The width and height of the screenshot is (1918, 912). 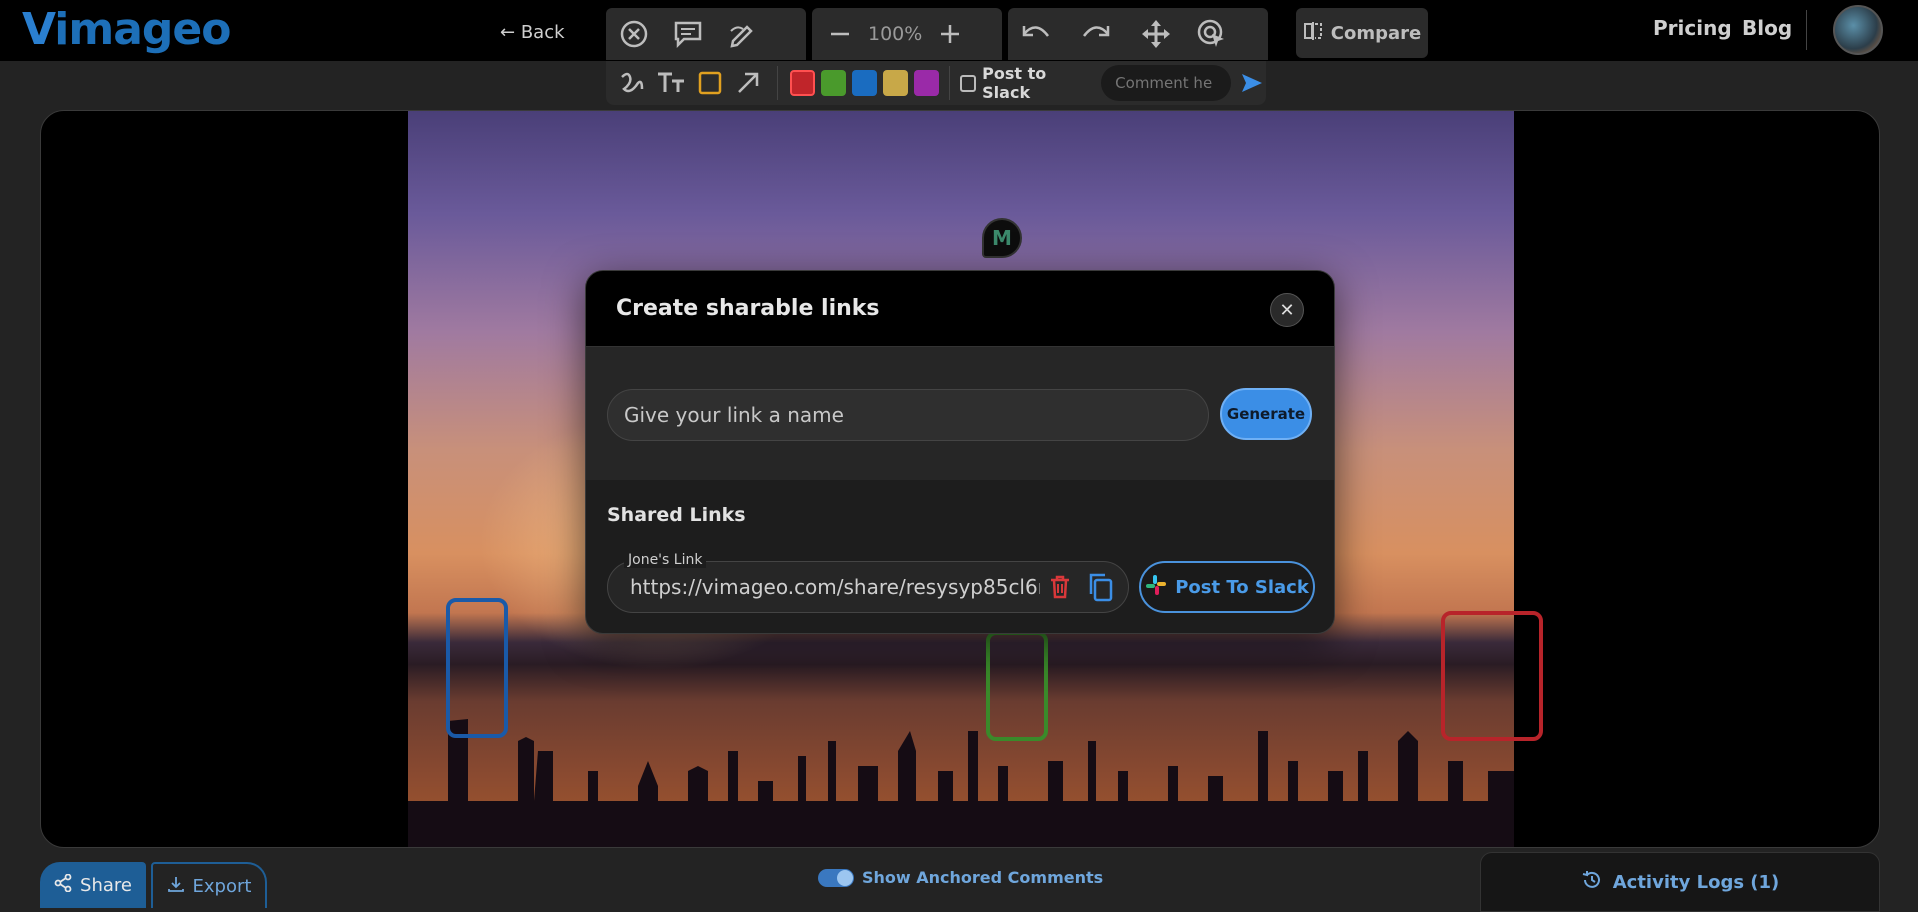 What do you see at coordinates (1767, 28) in the screenshot?
I see `nav-blog: Blog` at bounding box center [1767, 28].